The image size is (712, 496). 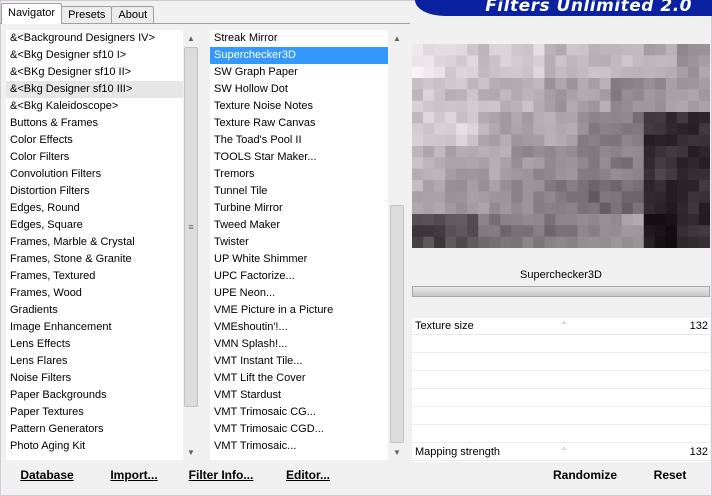 What do you see at coordinates (61, 327) in the screenshot?
I see `category-item-label: Image Enhancement` at bounding box center [61, 327].